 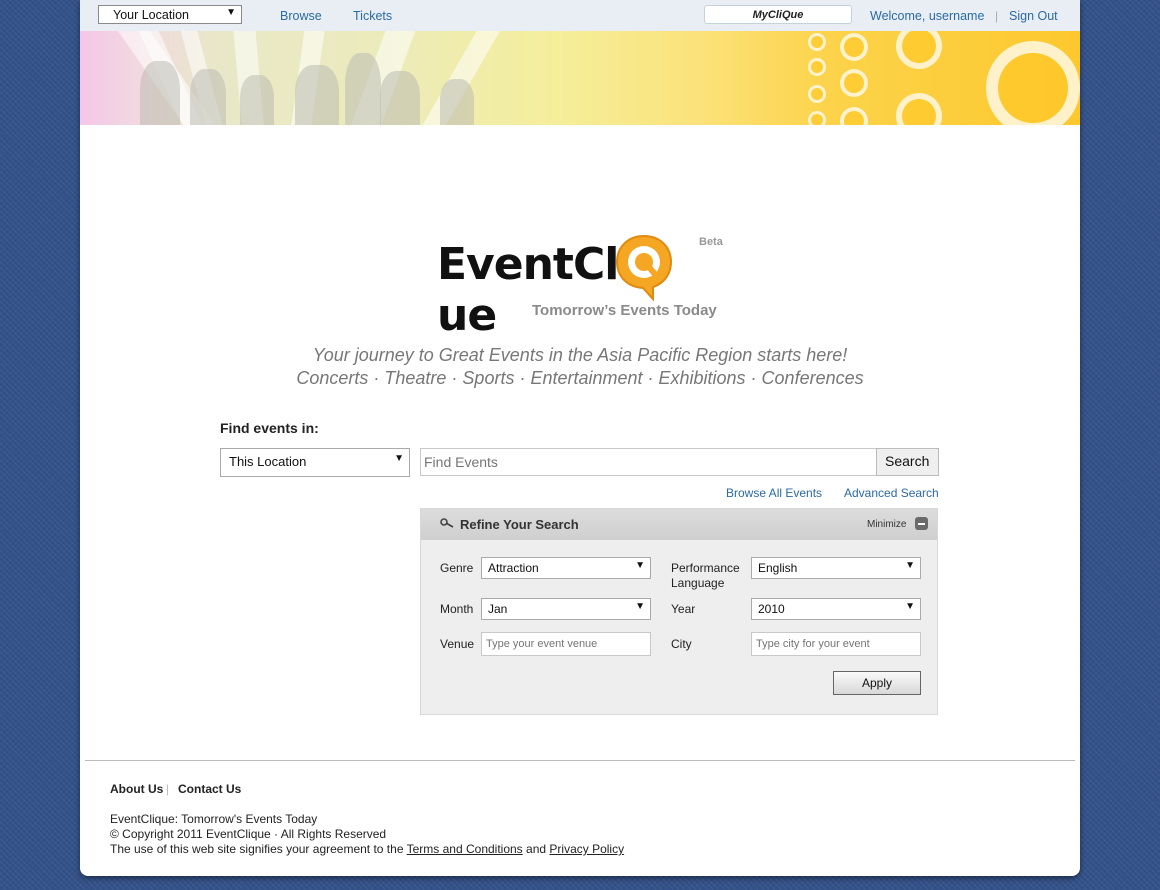 What do you see at coordinates (519, 524) in the screenshot?
I see `refine-search-title: Refine Your Search` at bounding box center [519, 524].